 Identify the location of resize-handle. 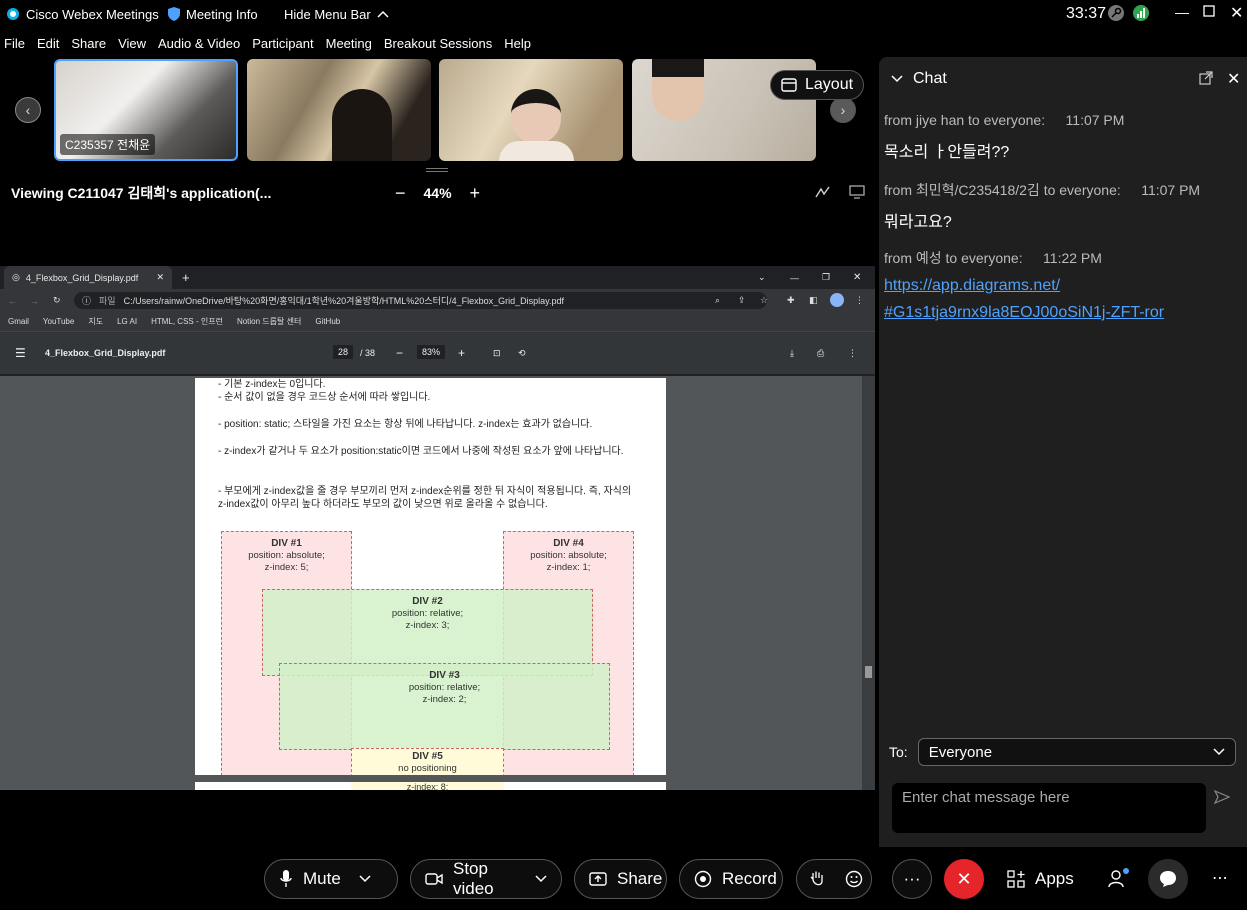
(437, 168).